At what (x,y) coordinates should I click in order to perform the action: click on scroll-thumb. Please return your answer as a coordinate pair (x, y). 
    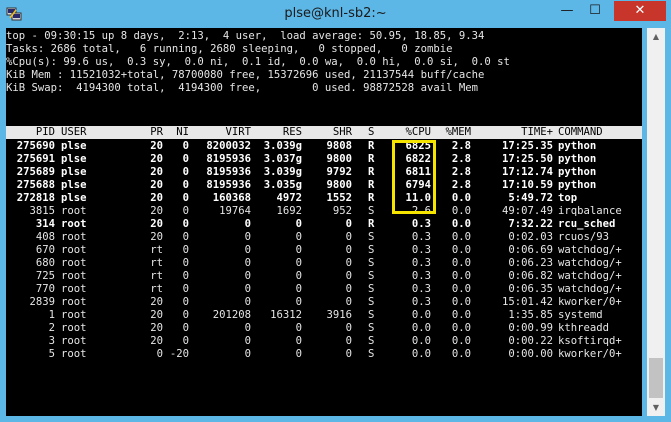
    Looking at the image, I should click on (656, 378).